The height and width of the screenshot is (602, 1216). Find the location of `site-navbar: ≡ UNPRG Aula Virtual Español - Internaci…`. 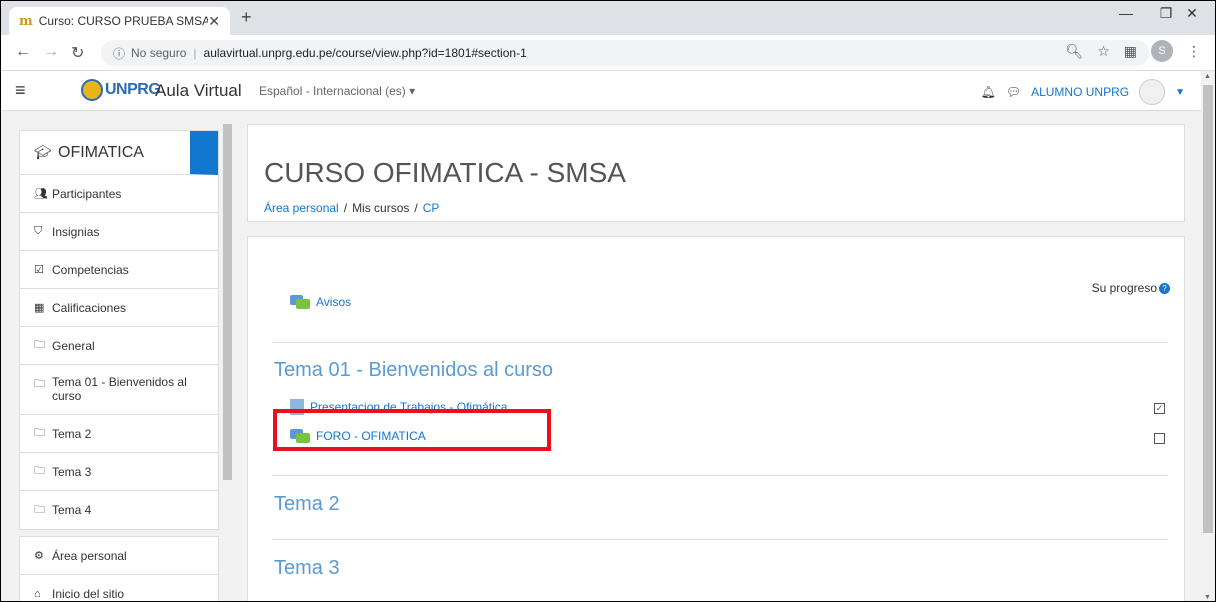

site-navbar: ≡ UNPRG Aula Virtual Español - Internaci… is located at coordinates (601, 91).